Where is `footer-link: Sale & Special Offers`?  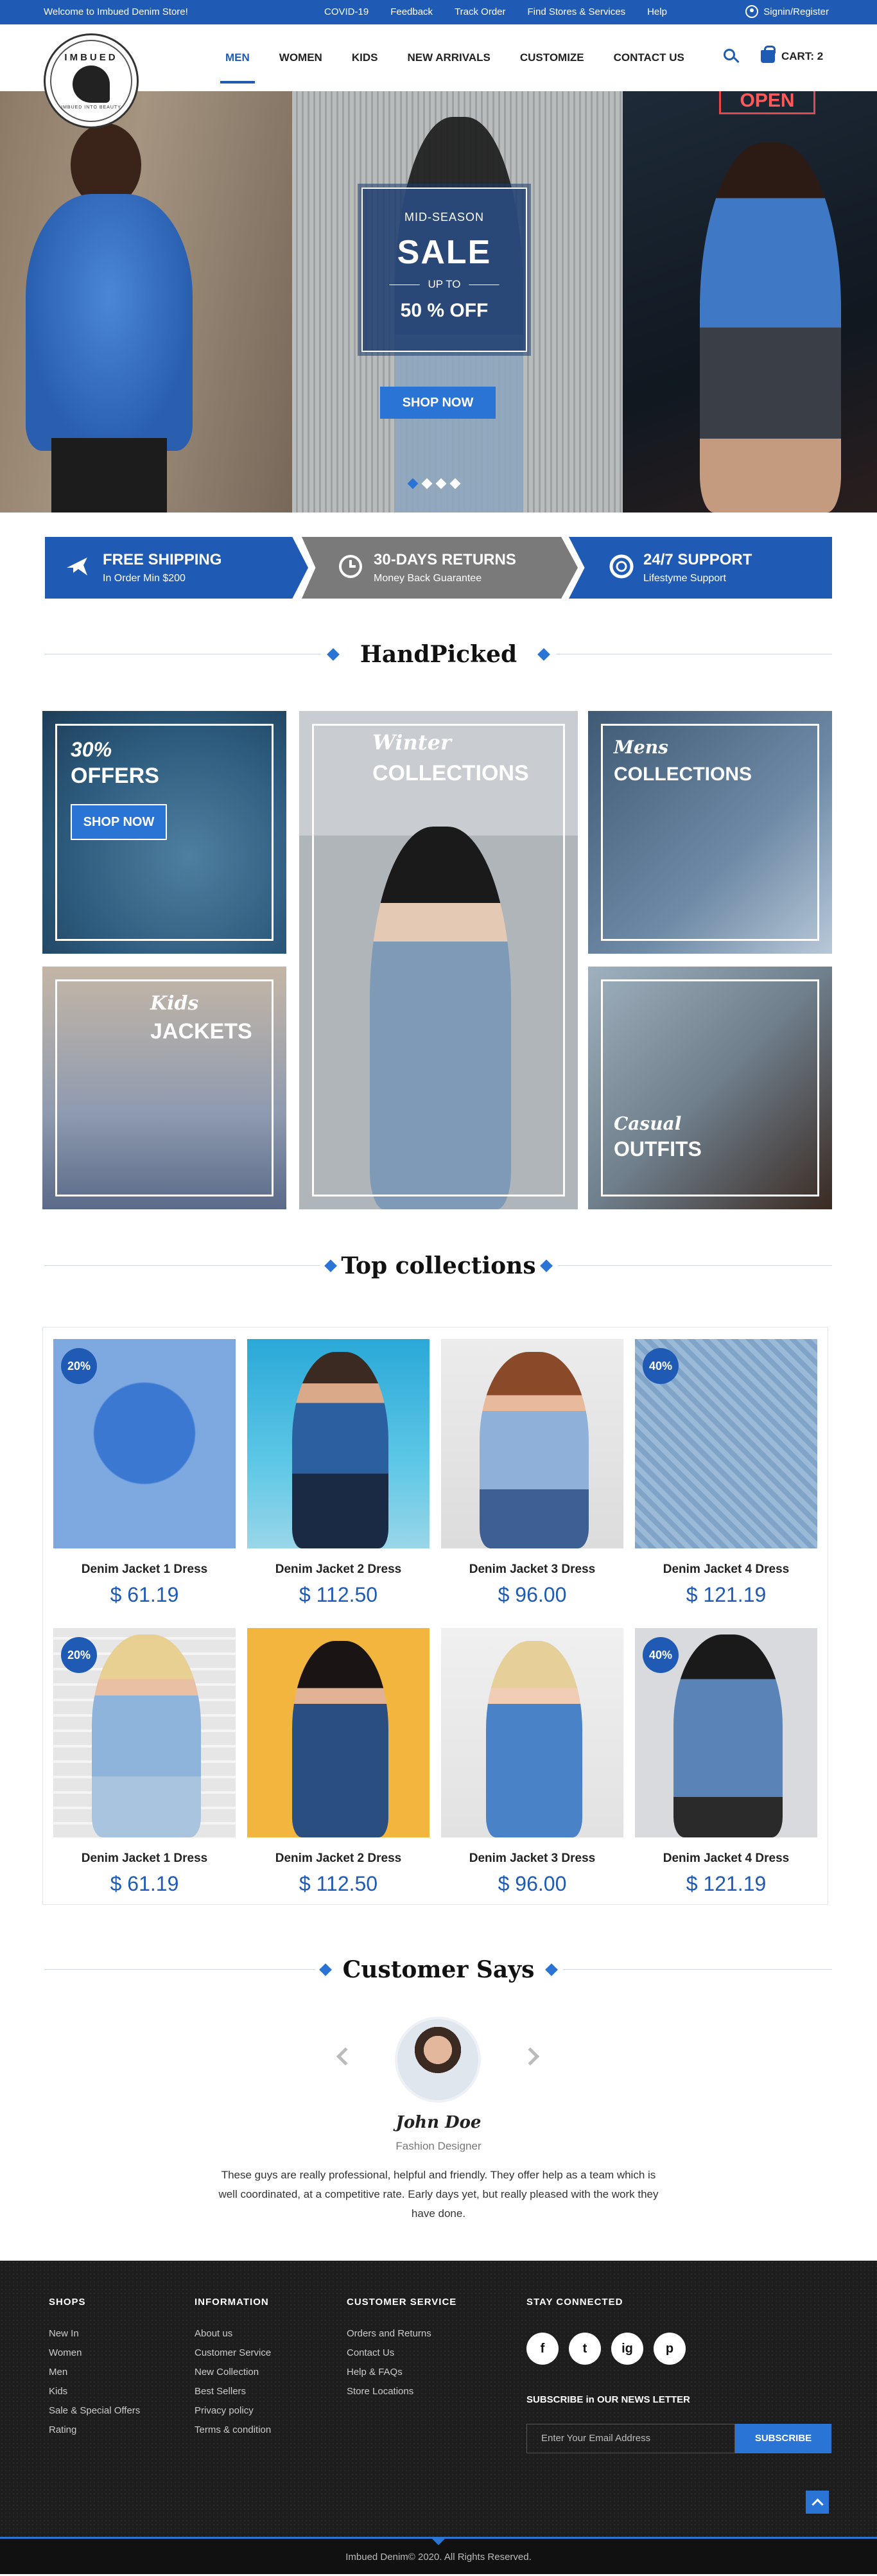 footer-link: Sale & Special Offers is located at coordinates (94, 2411).